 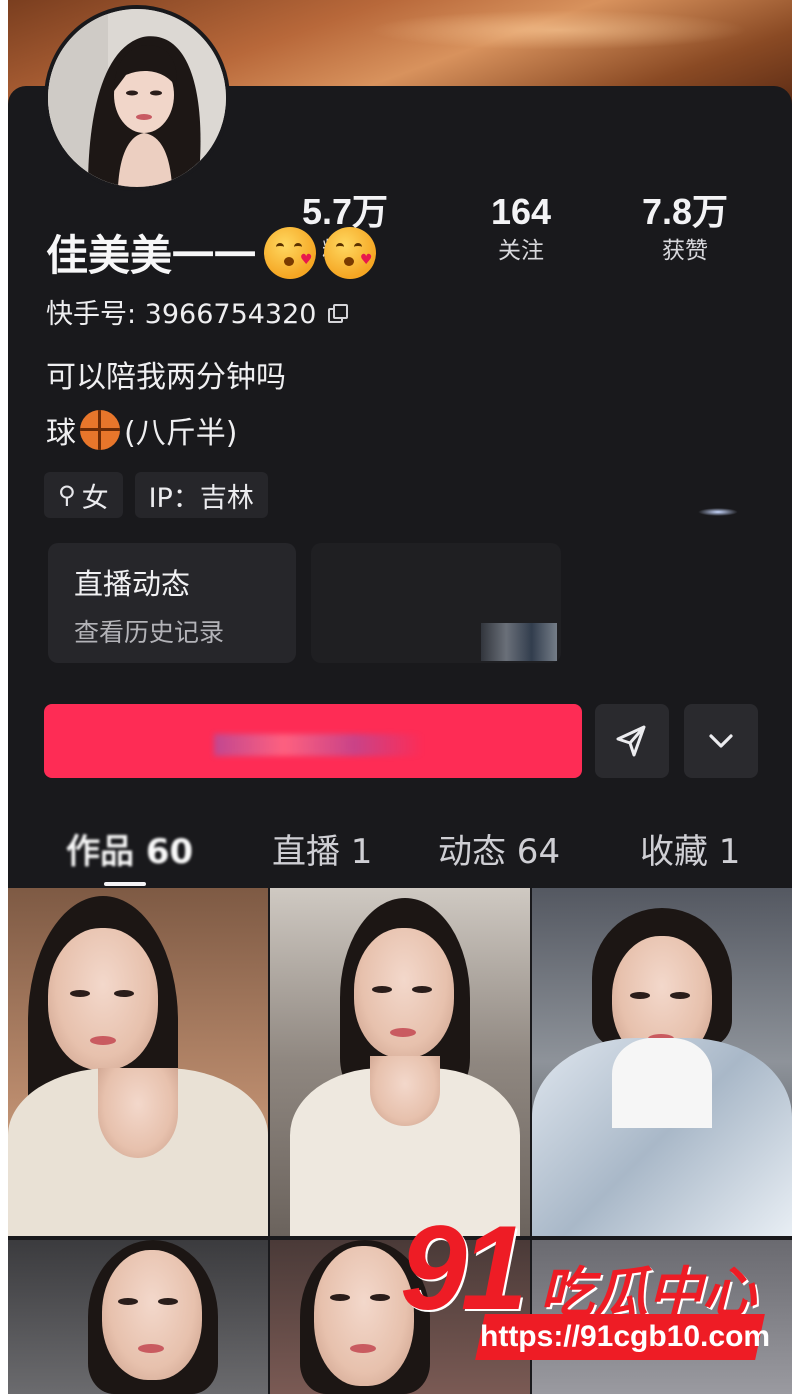 What do you see at coordinates (95, 498) in the screenshot?
I see `gender-tag-text: 女` at bounding box center [95, 498].